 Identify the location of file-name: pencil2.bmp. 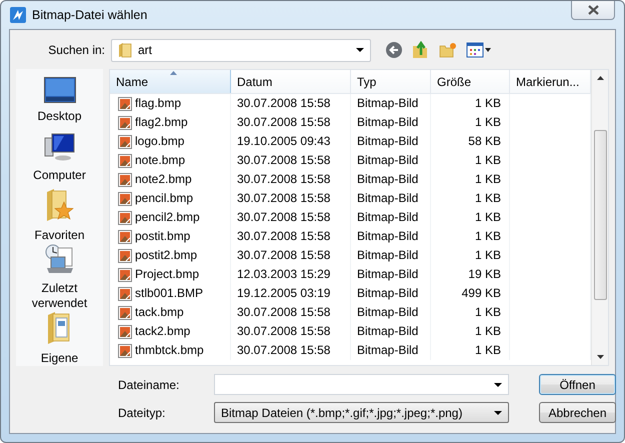
(170, 217).